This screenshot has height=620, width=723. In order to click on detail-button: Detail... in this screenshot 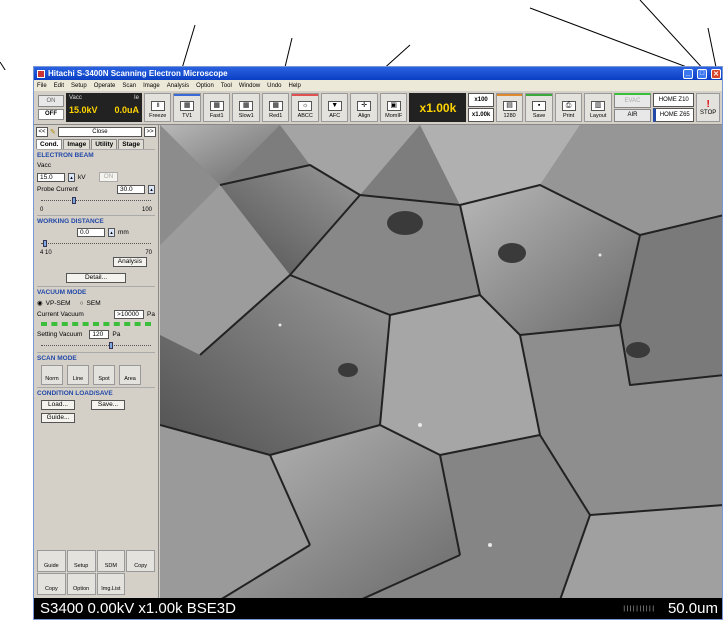, I will do `click(96, 278)`.